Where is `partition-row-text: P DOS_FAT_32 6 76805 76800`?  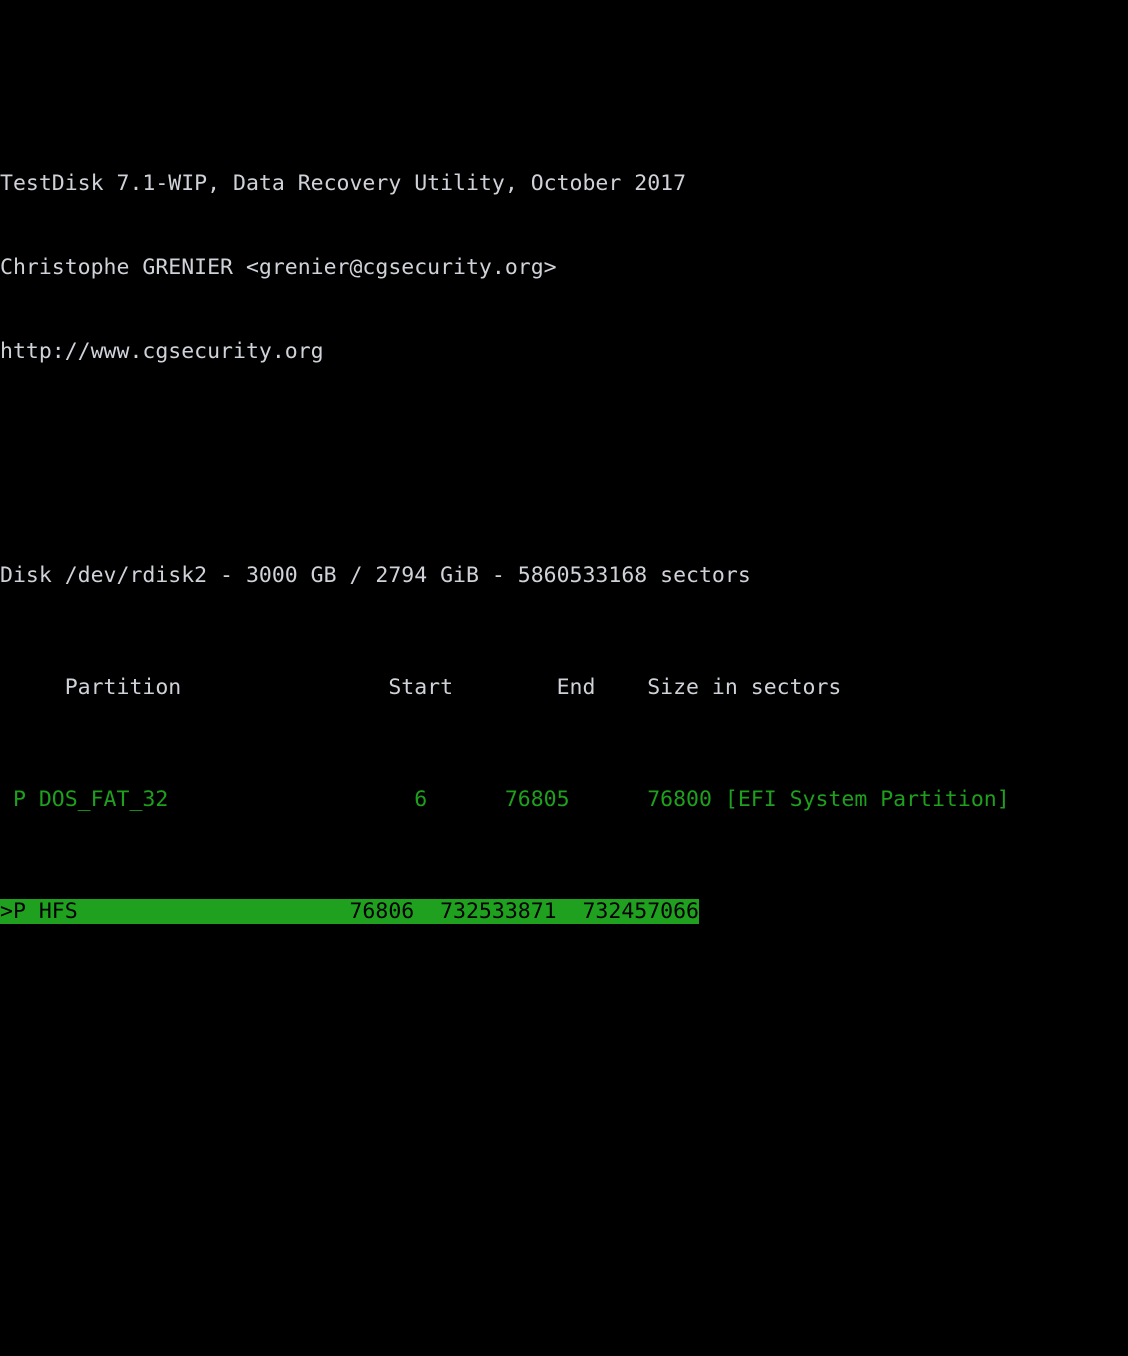 partition-row-text: P DOS_FAT_32 6 76805 76800 is located at coordinates (362, 799).